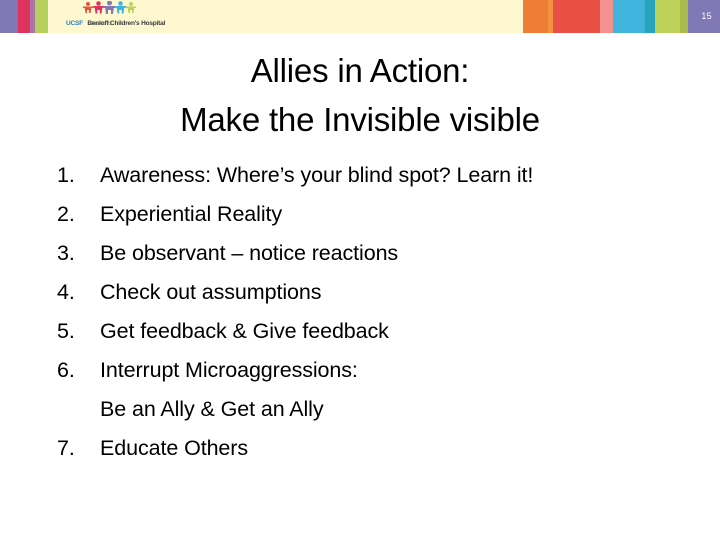 The width and height of the screenshot is (720, 540). I want to click on hospital-logo: UCSF Benioff Children's Hospital Oakland, so click(126, 17).